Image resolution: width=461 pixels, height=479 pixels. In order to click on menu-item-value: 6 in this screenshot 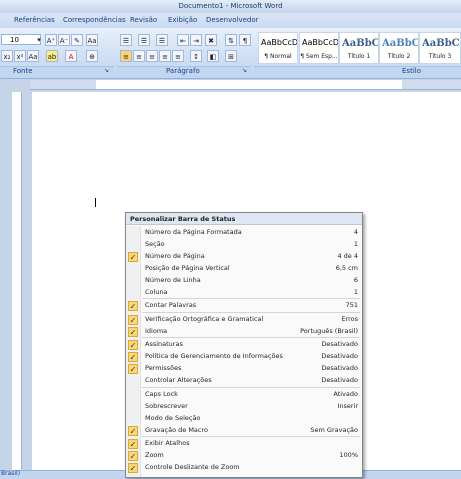, I will do `click(355, 280)`.